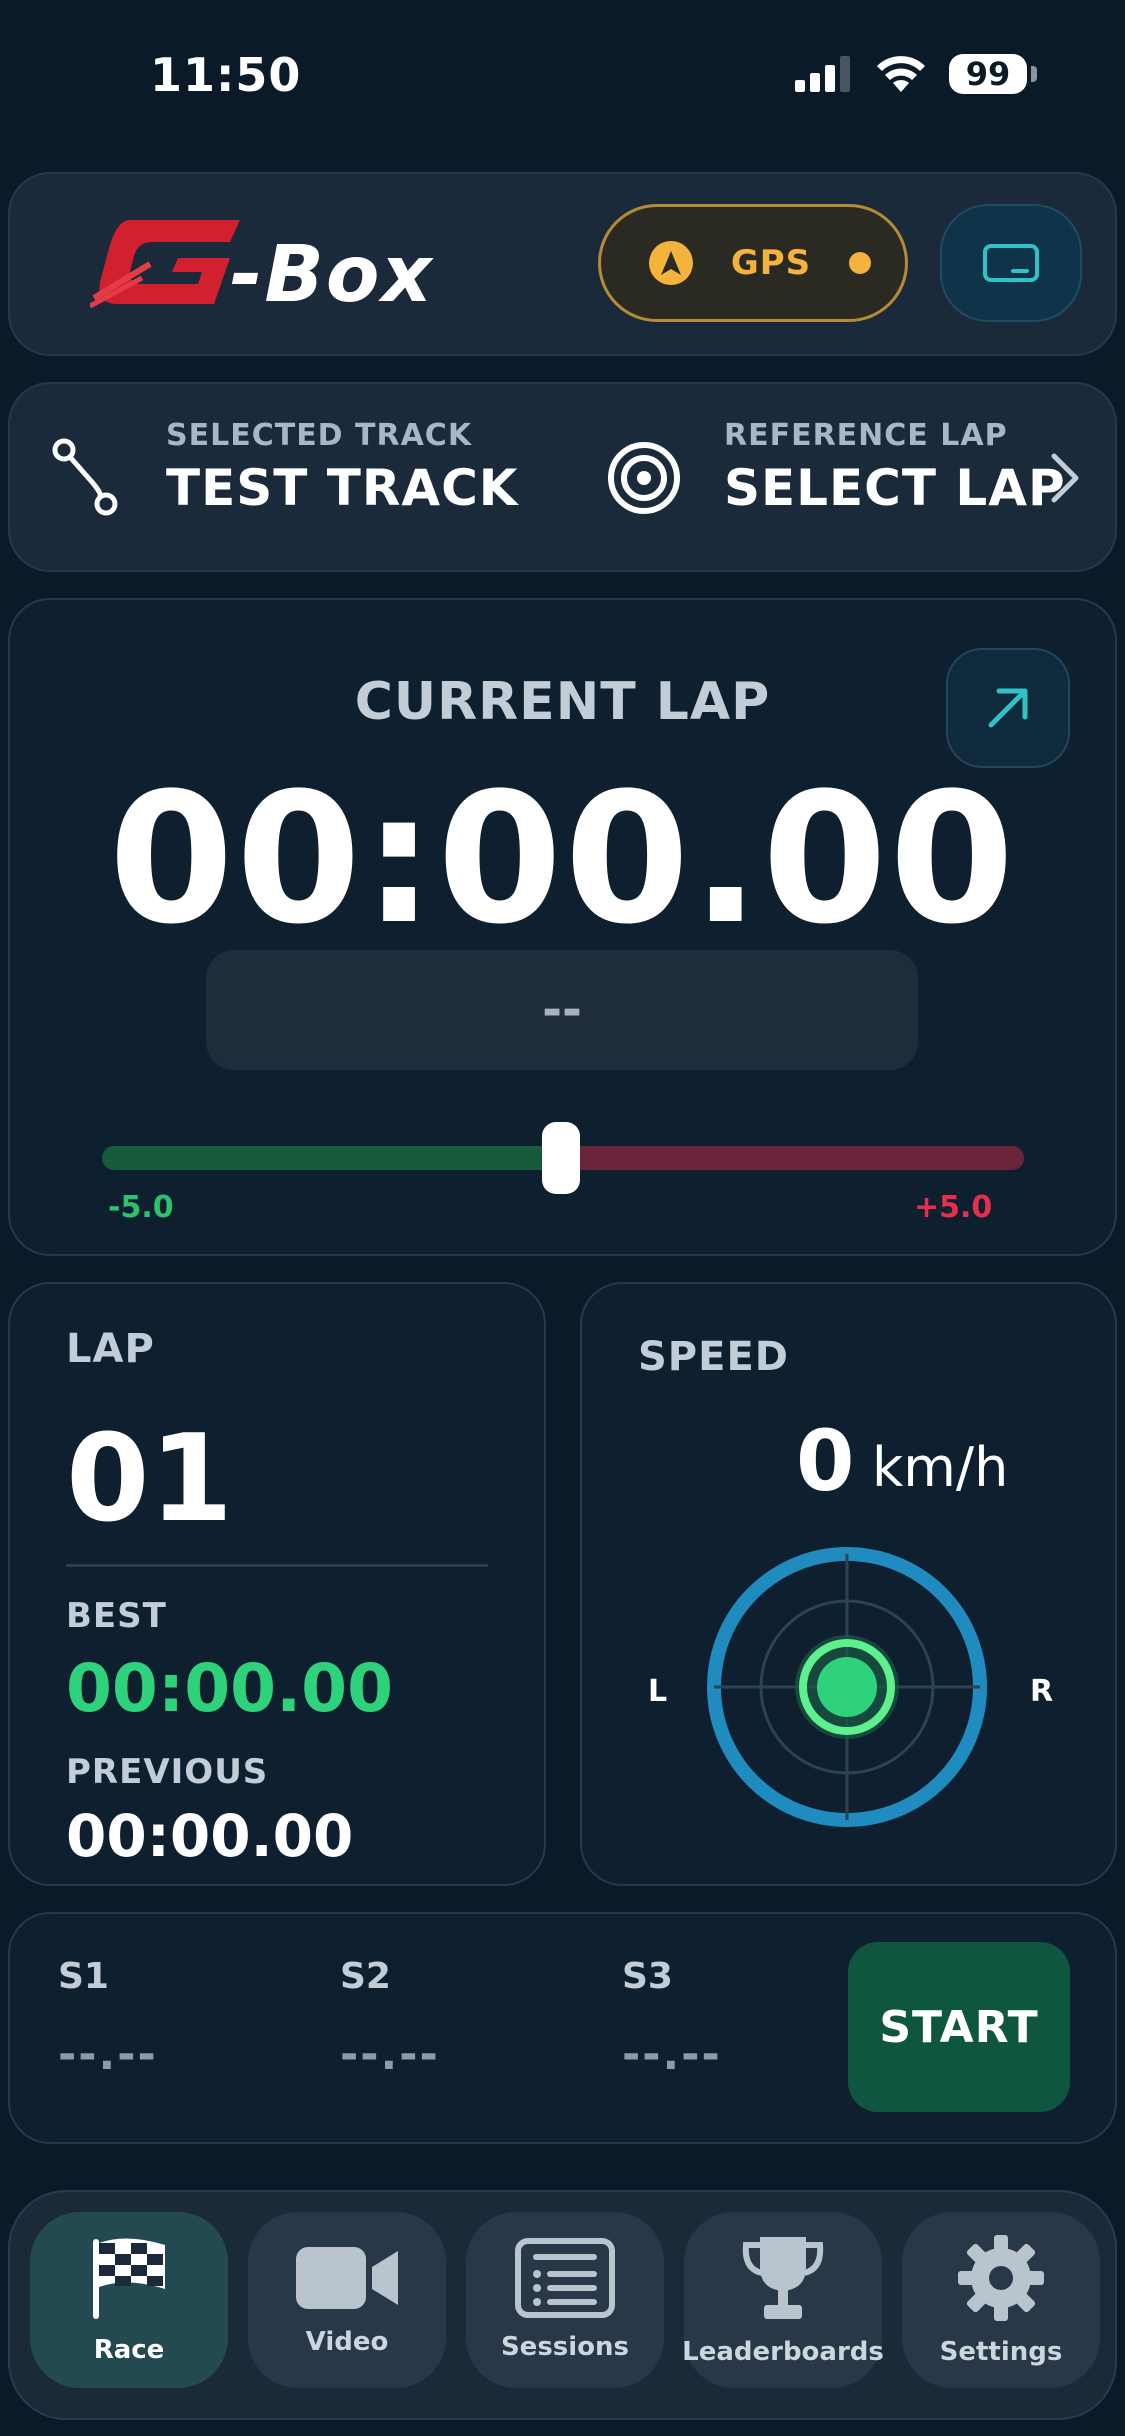  I want to click on device-button, so click(1011, 263).